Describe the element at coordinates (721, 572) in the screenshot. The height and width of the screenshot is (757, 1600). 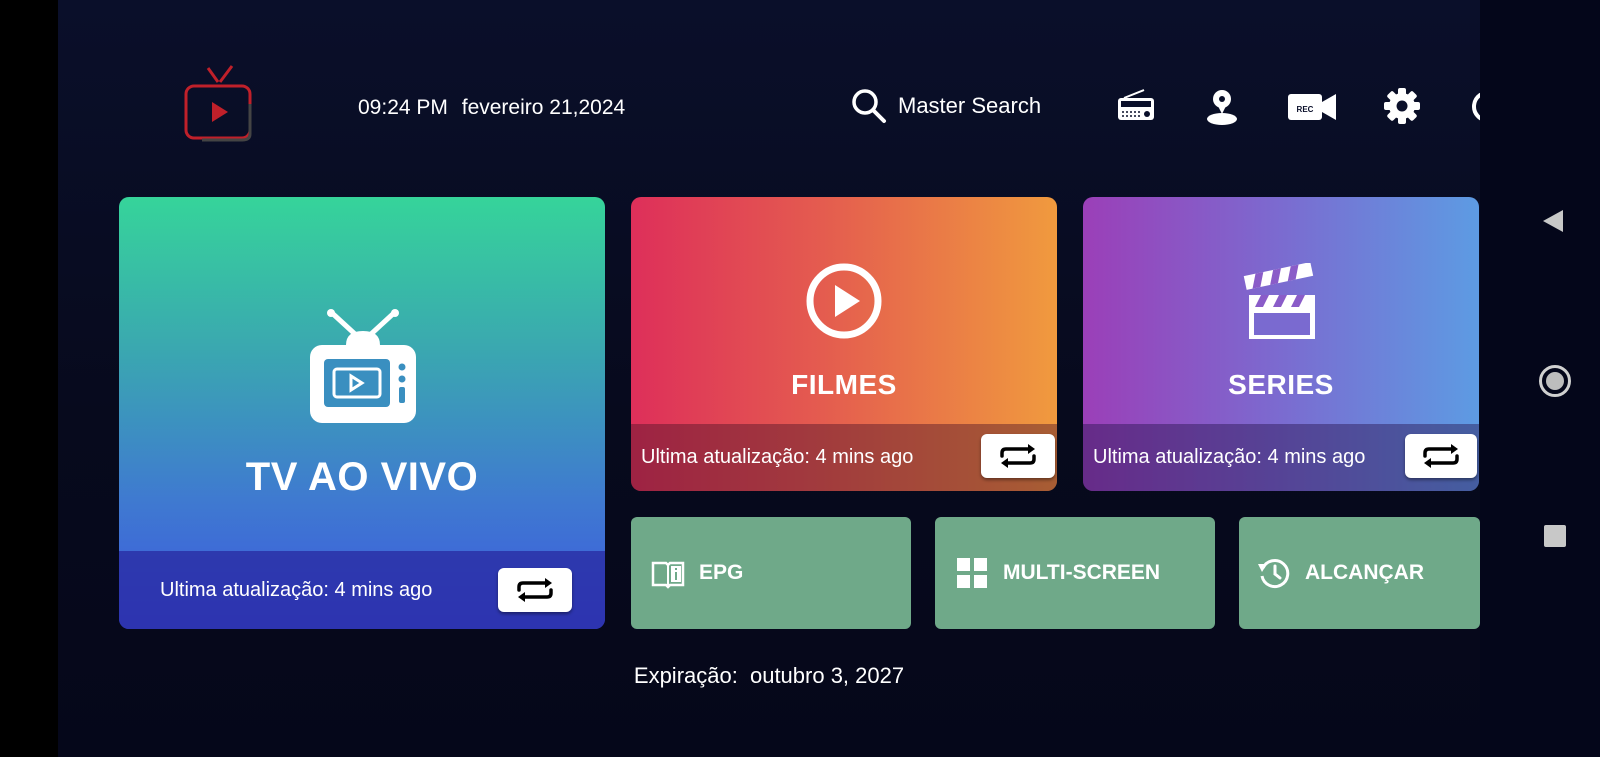
I see `epg-label: EPG` at that location.